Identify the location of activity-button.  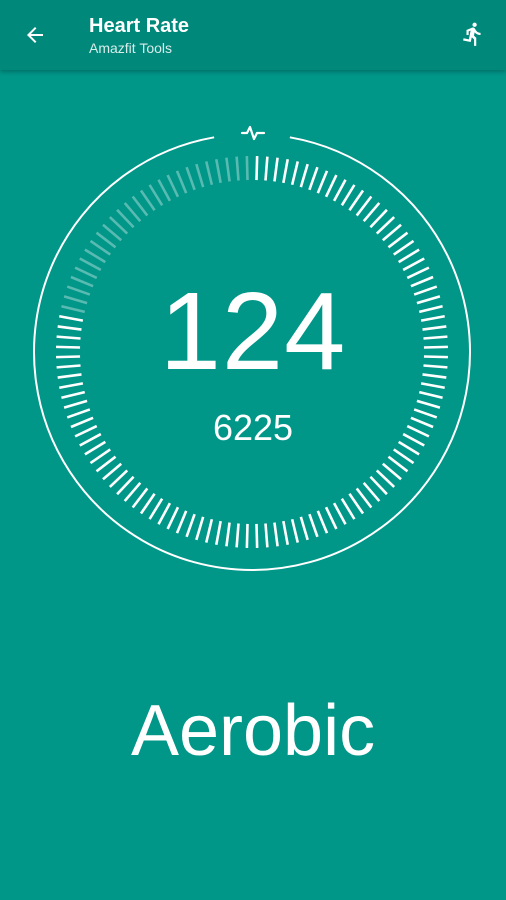
(473, 34).